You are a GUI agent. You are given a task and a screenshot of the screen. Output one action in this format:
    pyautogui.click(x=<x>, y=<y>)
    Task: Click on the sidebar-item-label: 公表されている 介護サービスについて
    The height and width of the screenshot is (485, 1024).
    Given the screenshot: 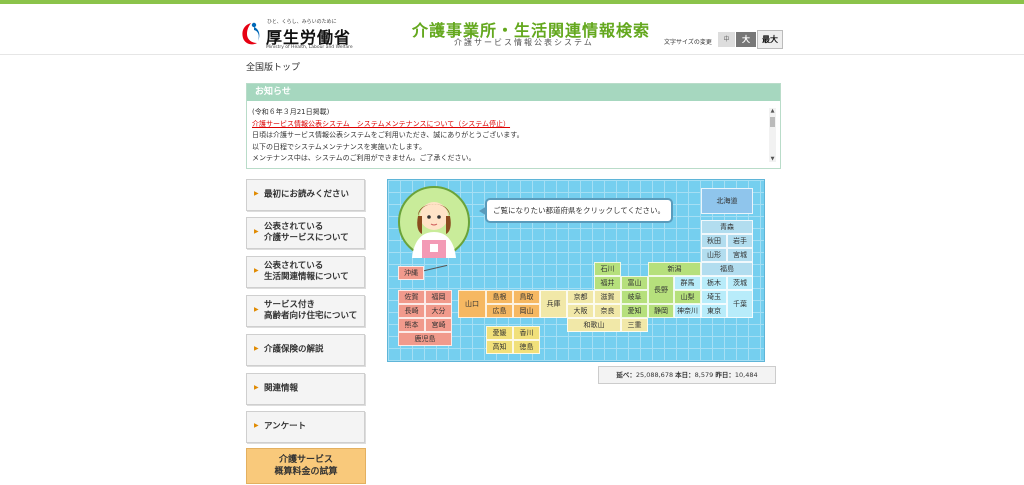 What is the action you would take?
    pyautogui.click(x=306, y=232)
    